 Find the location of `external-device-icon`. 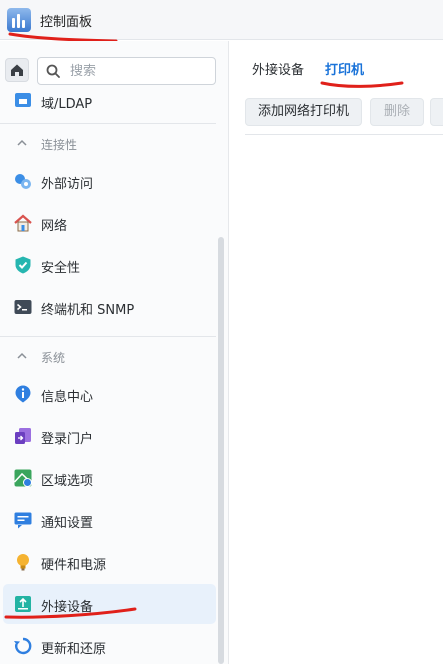

external-device-icon is located at coordinates (23, 604).